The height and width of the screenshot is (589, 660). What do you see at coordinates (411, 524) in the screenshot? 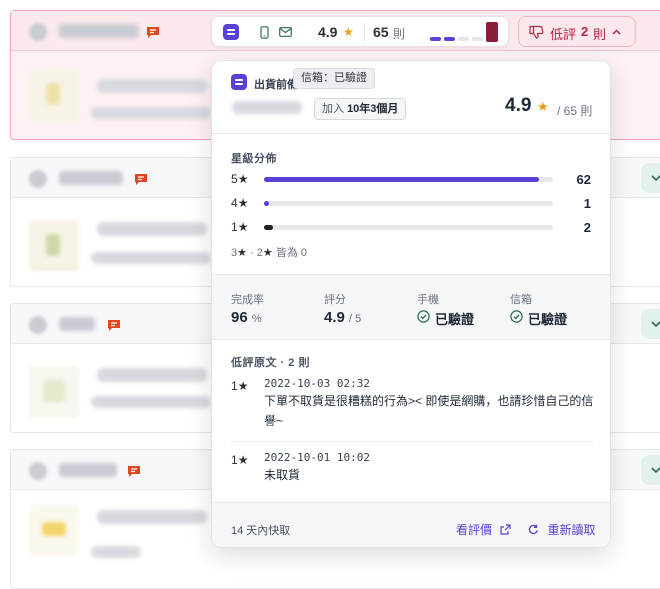
I see `popover-footer: 14 天內快取 看評價 重新讀取` at bounding box center [411, 524].